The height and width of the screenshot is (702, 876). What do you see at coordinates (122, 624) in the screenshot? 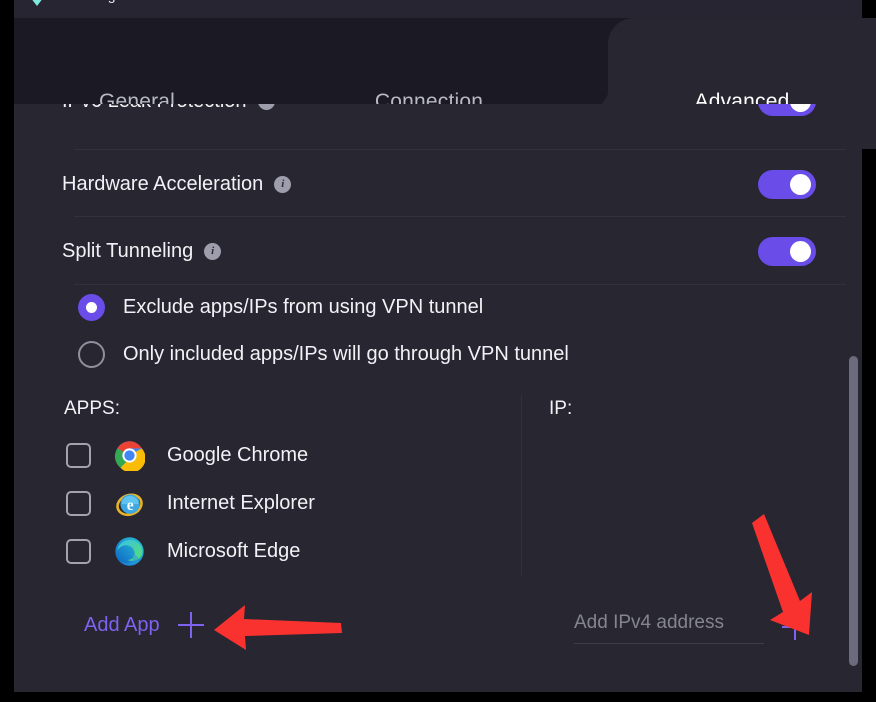
I see `add-app-label: Add App` at bounding box center [122, 624].